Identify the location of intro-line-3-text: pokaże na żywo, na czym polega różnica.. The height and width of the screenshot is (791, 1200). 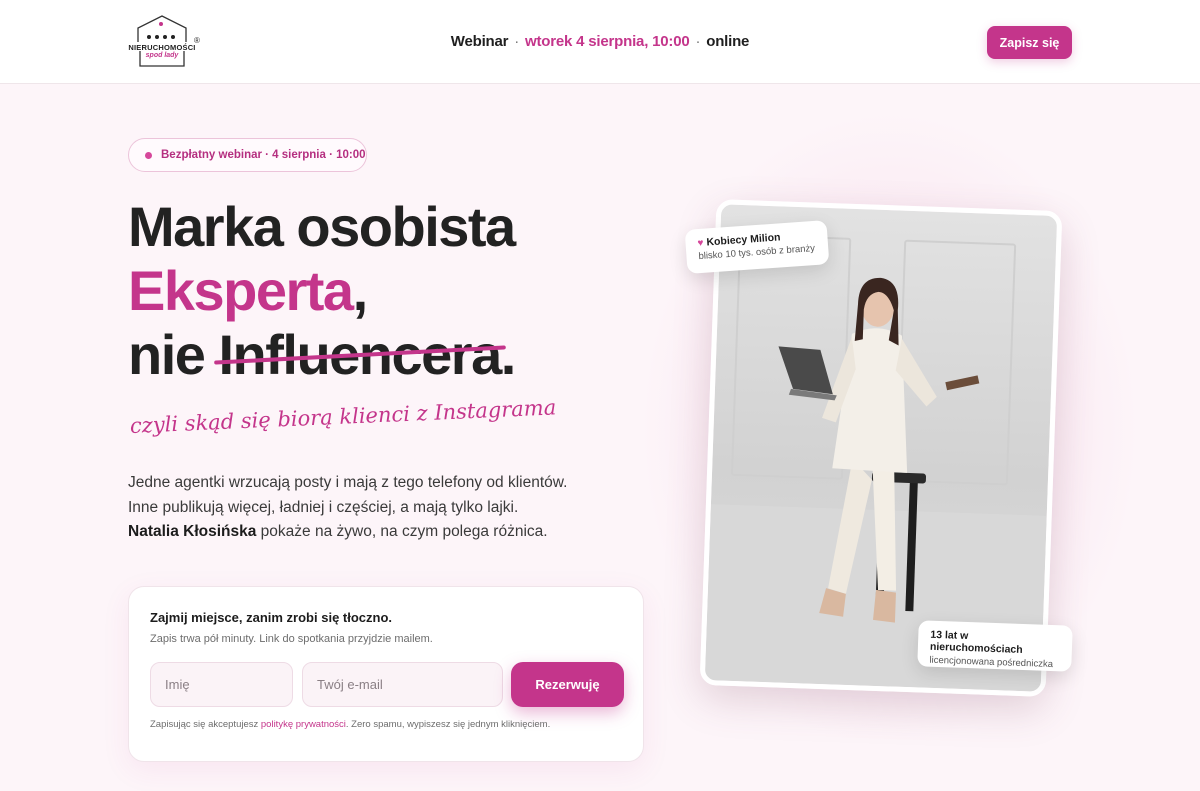
(402, 531).